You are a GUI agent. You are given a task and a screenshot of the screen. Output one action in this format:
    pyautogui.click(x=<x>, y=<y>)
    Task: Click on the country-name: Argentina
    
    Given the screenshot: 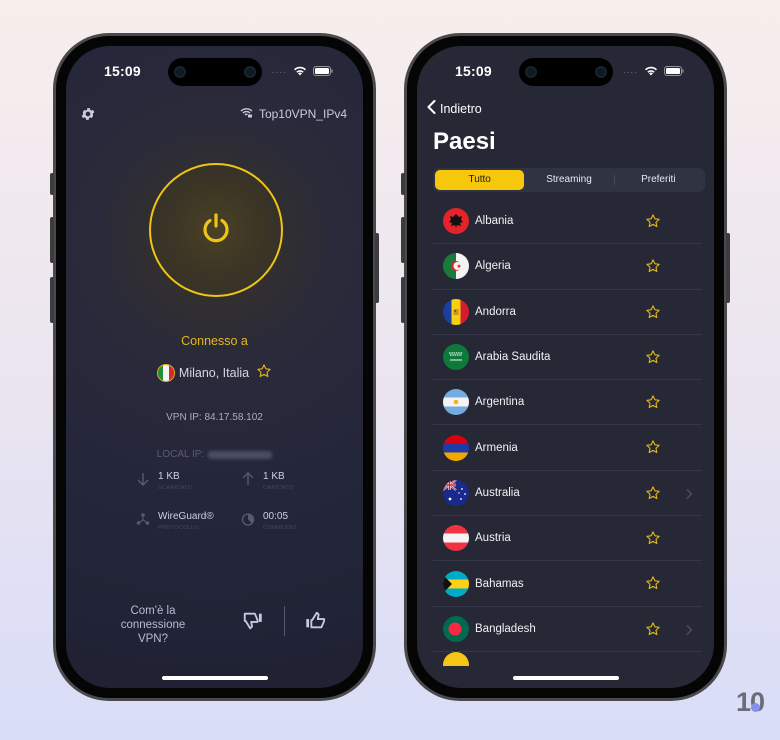 What is the action you would take?
    pyautogui.click(x=500, y=402)
    